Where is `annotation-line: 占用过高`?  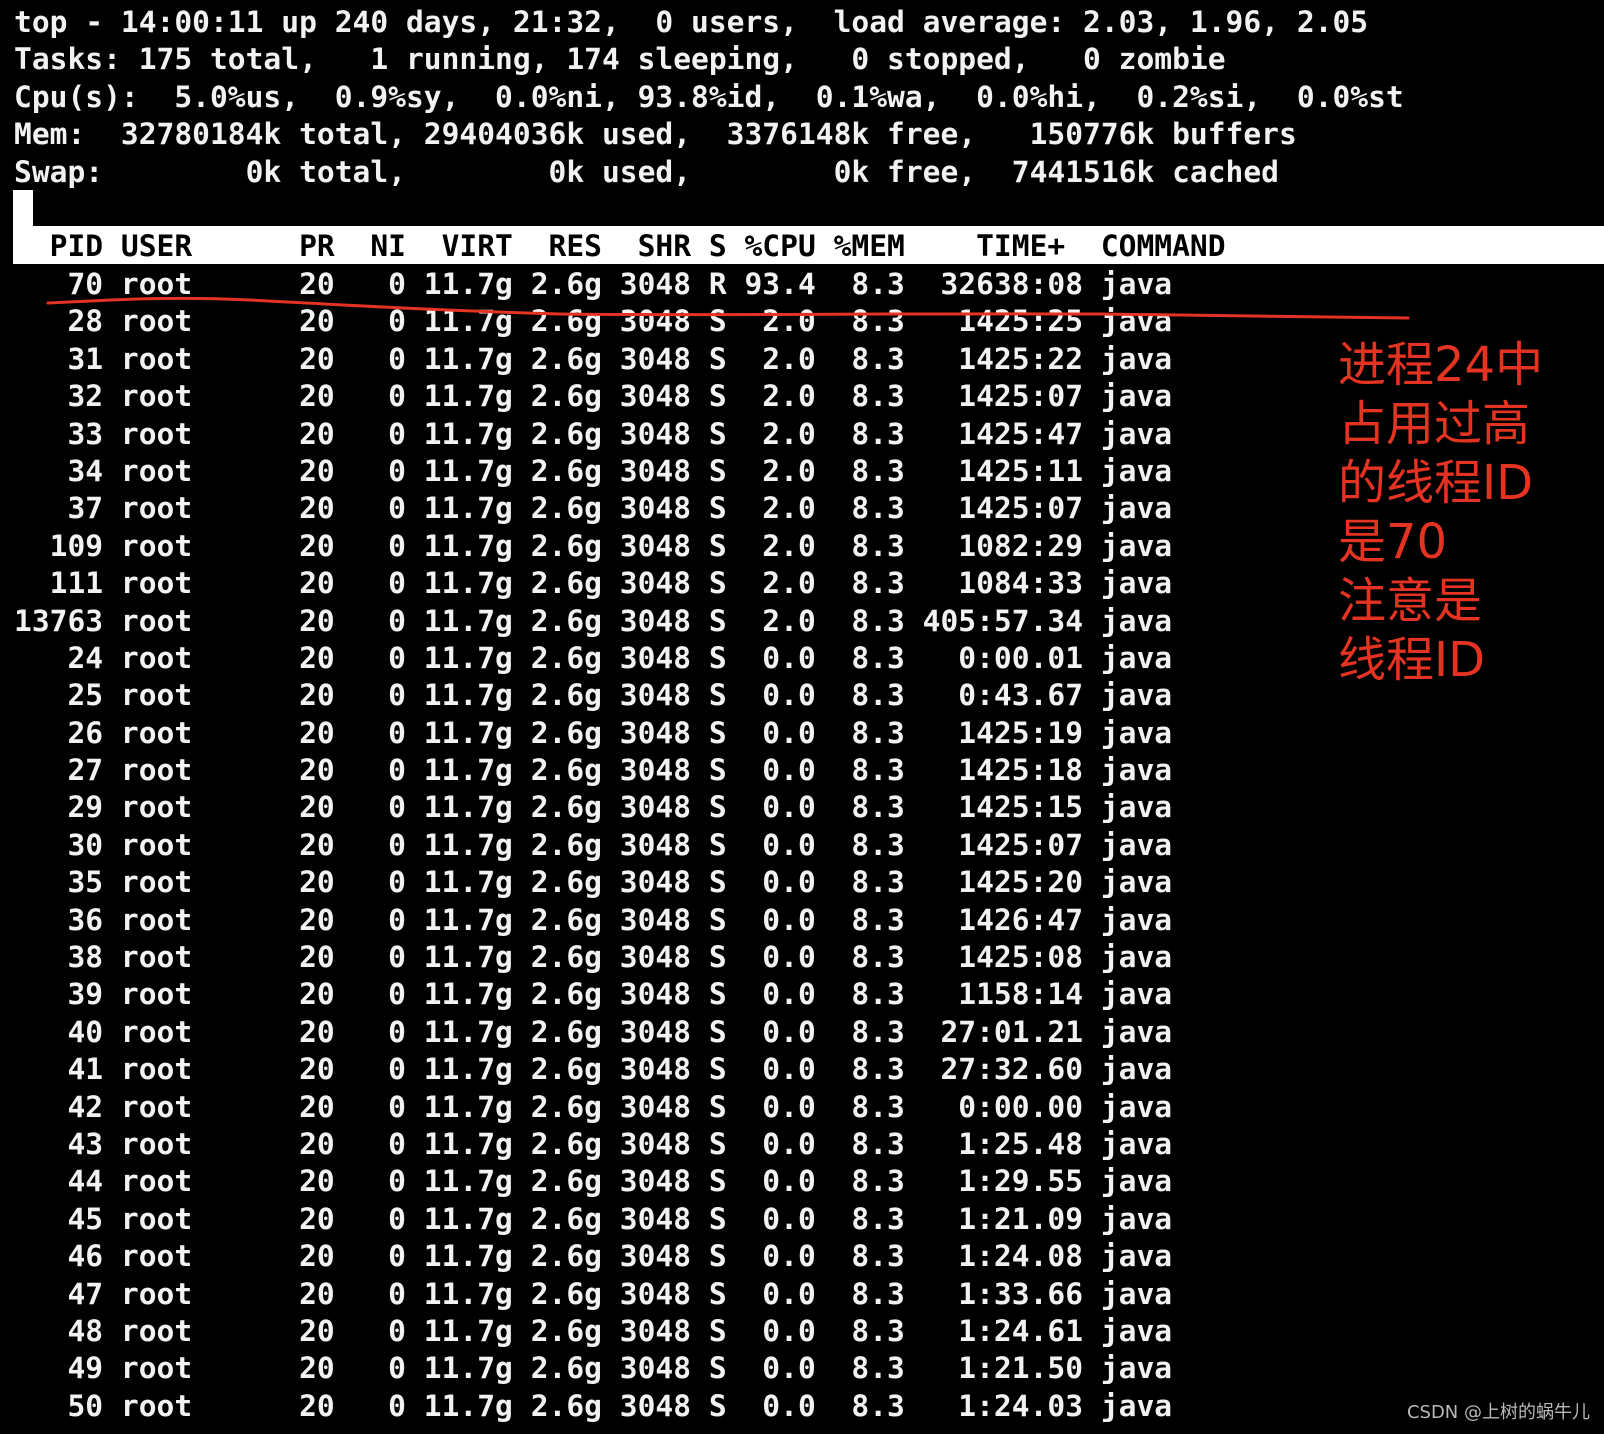
annotation-line: 占用过高 is located at coordinates (1434, 424).